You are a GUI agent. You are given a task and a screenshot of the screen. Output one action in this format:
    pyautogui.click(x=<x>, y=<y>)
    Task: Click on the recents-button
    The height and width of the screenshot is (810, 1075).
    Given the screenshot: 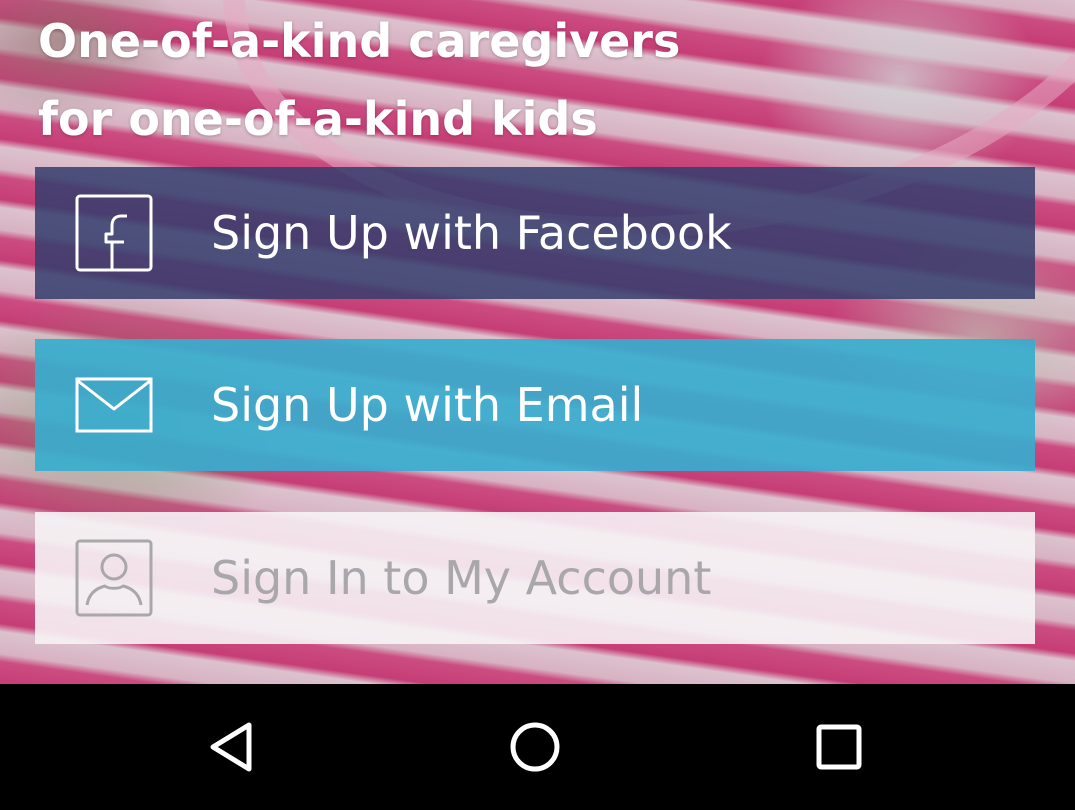 What is the action you would take?
    pyautogui.click(x=839, y=747)
    